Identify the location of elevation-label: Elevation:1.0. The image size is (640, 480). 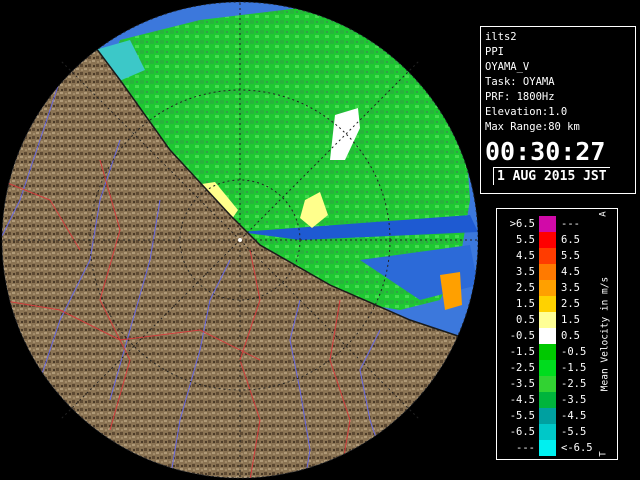
(526, 112).